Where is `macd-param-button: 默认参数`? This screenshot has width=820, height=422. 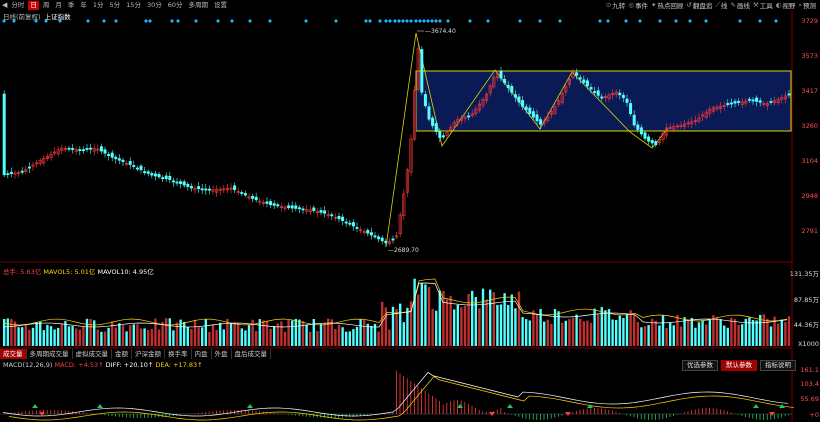 macd-param-button: 默认参数 is located at coordinates (739, 365).